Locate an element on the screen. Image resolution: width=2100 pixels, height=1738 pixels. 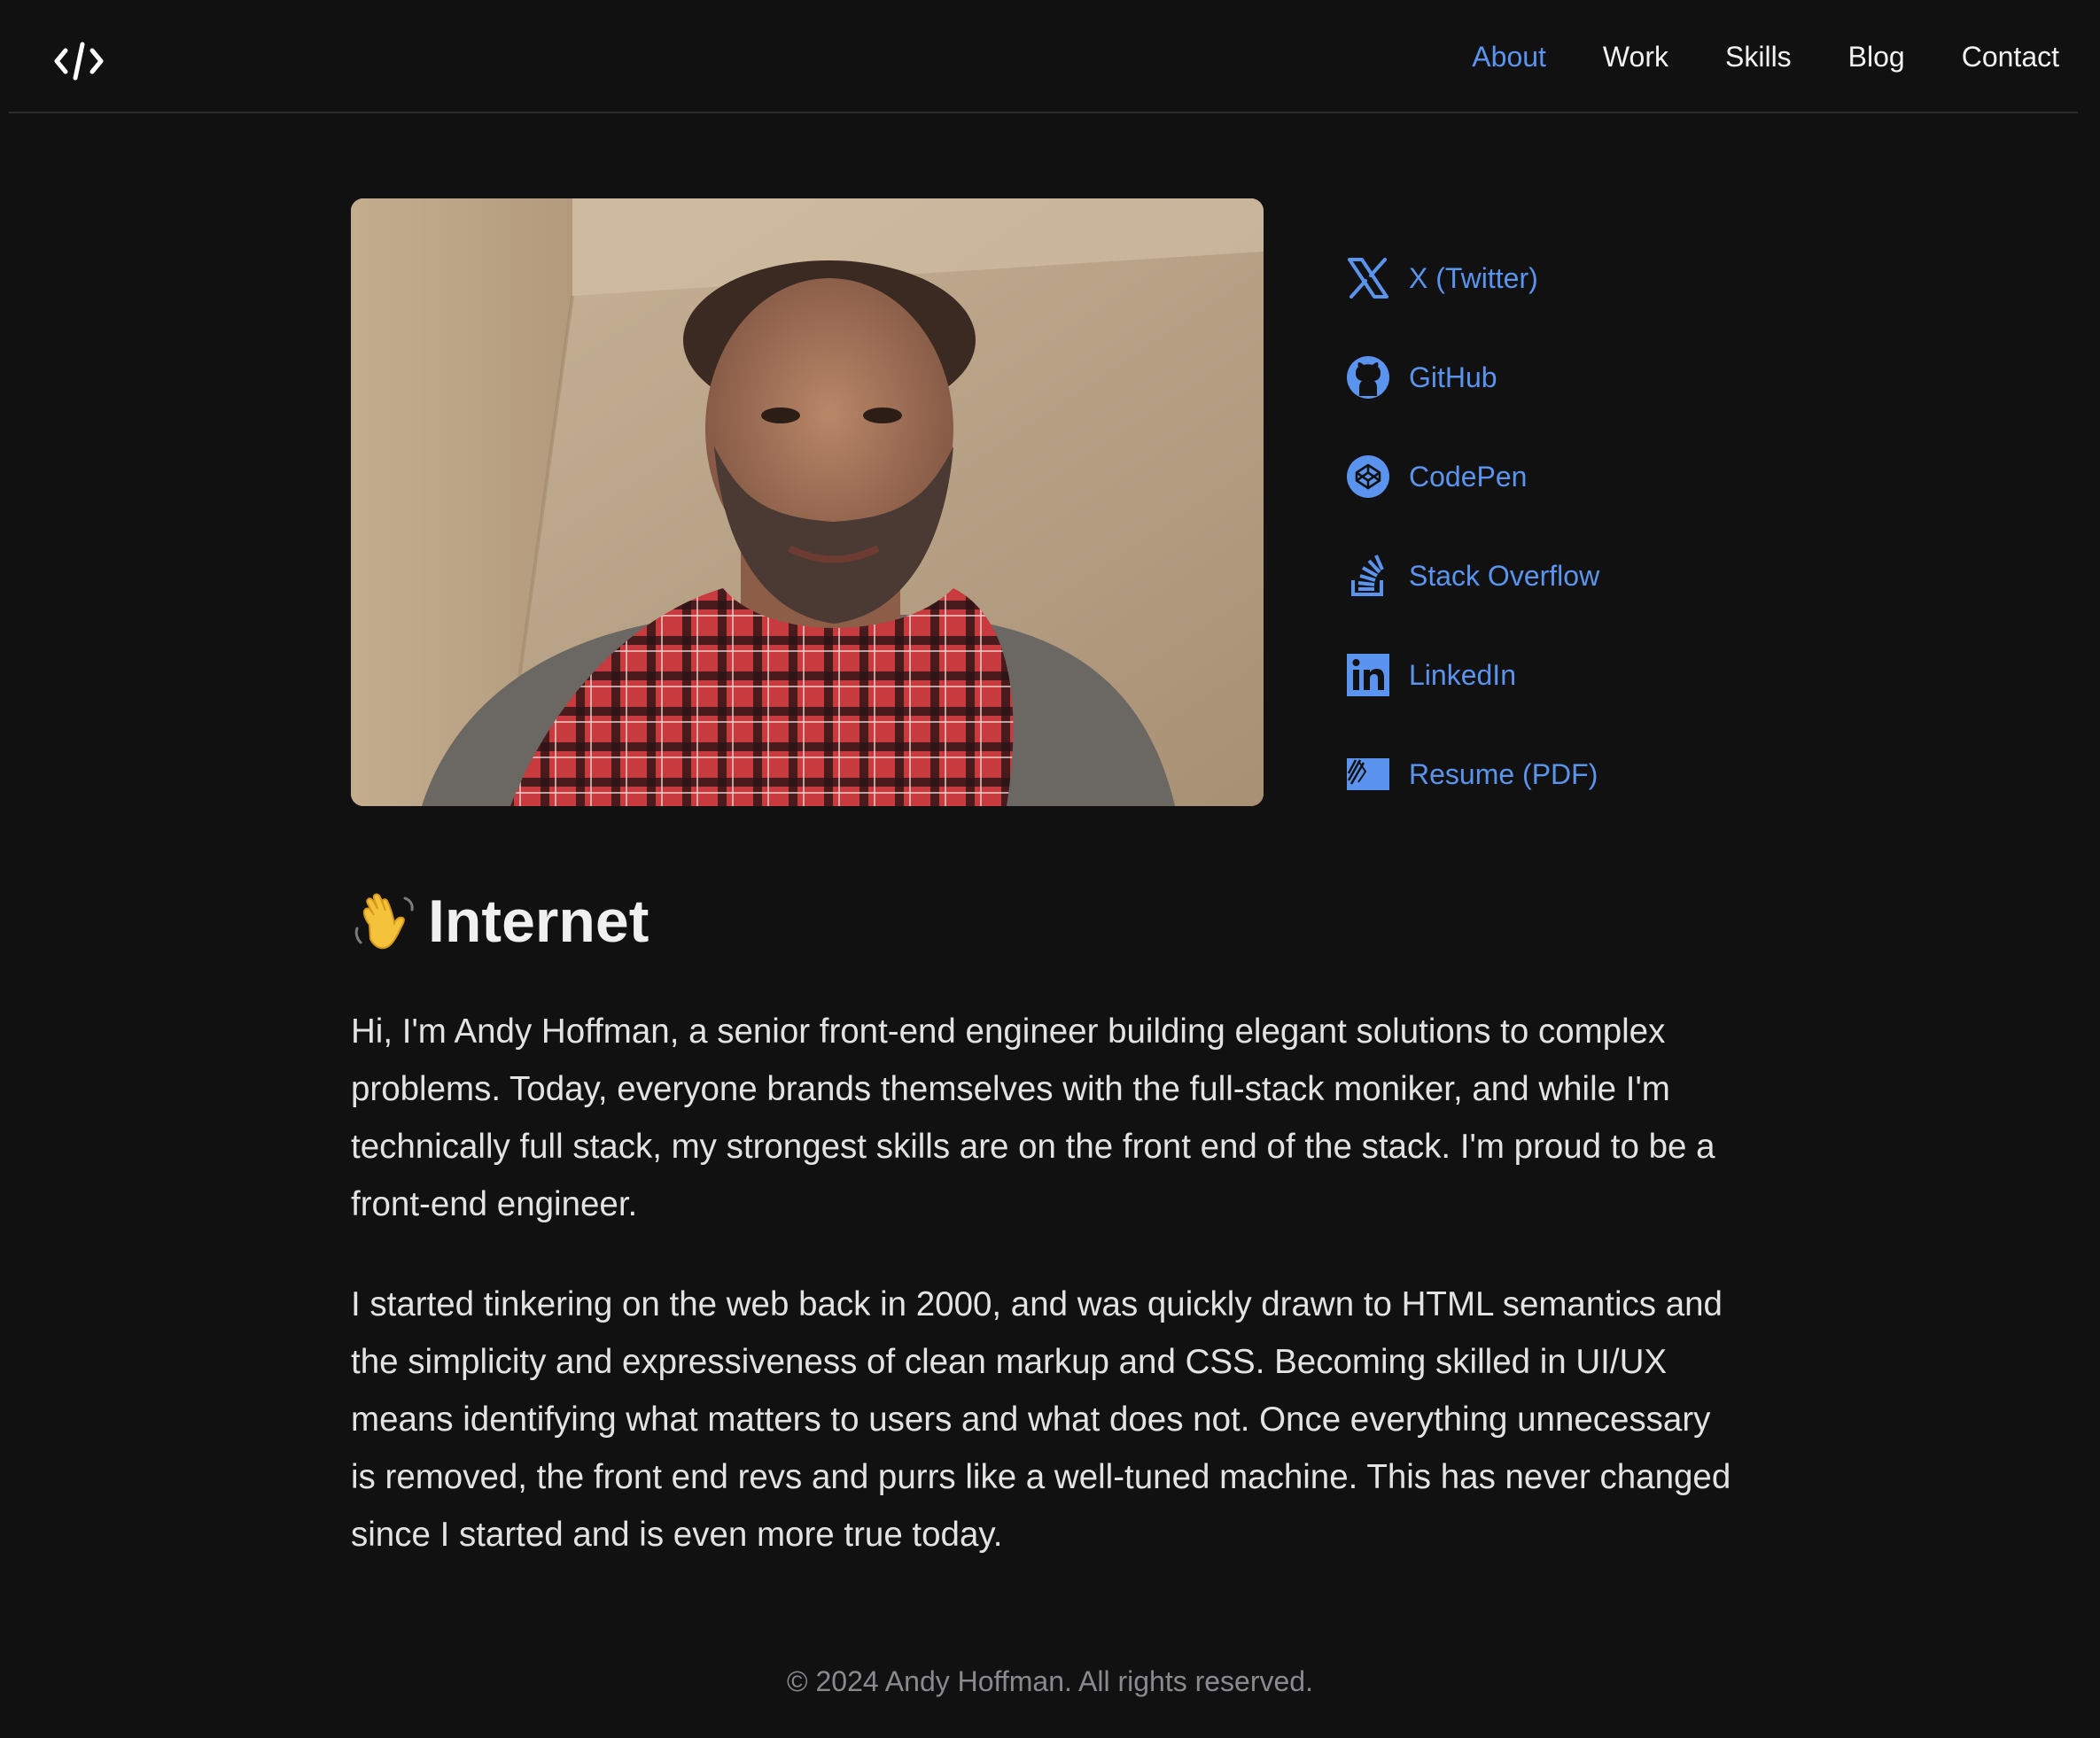
nav-skills: Skills is located at coordinates (1758, 56).